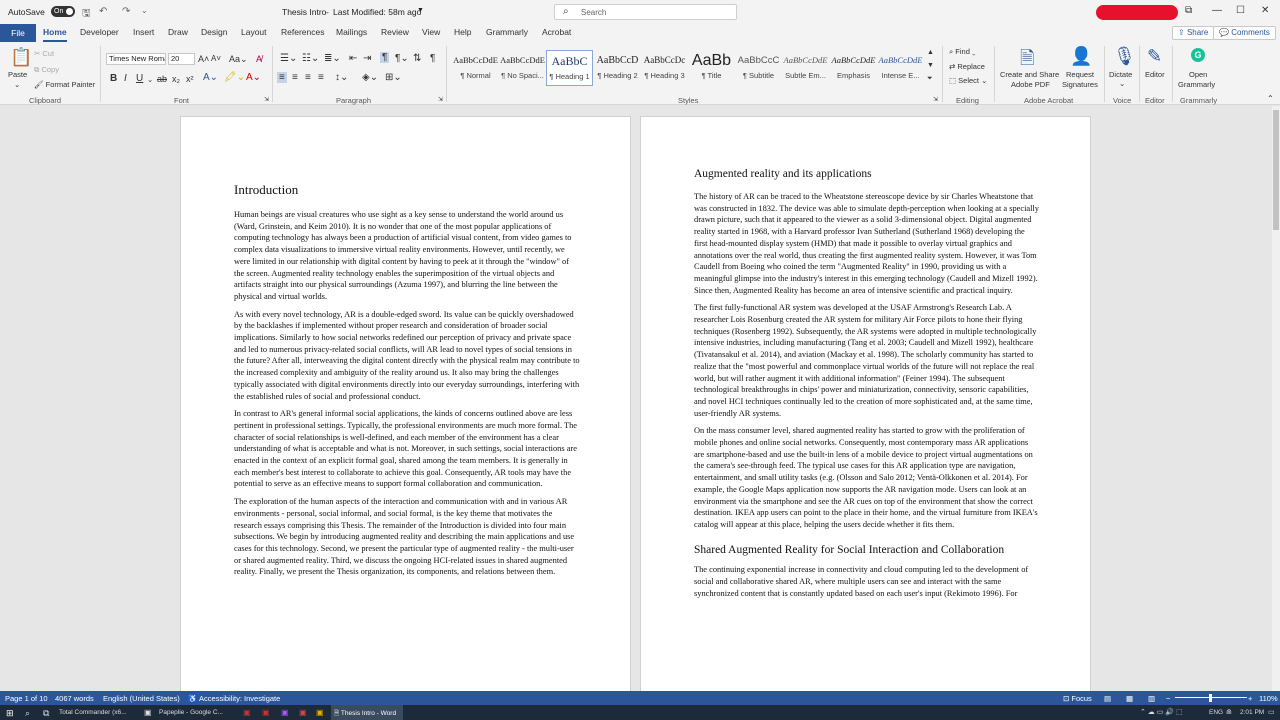  Describe the element at coordinates (234, 698) in the screenshot. I see `accessibility-status: ♿ Accessibility: Investigate` at that location.